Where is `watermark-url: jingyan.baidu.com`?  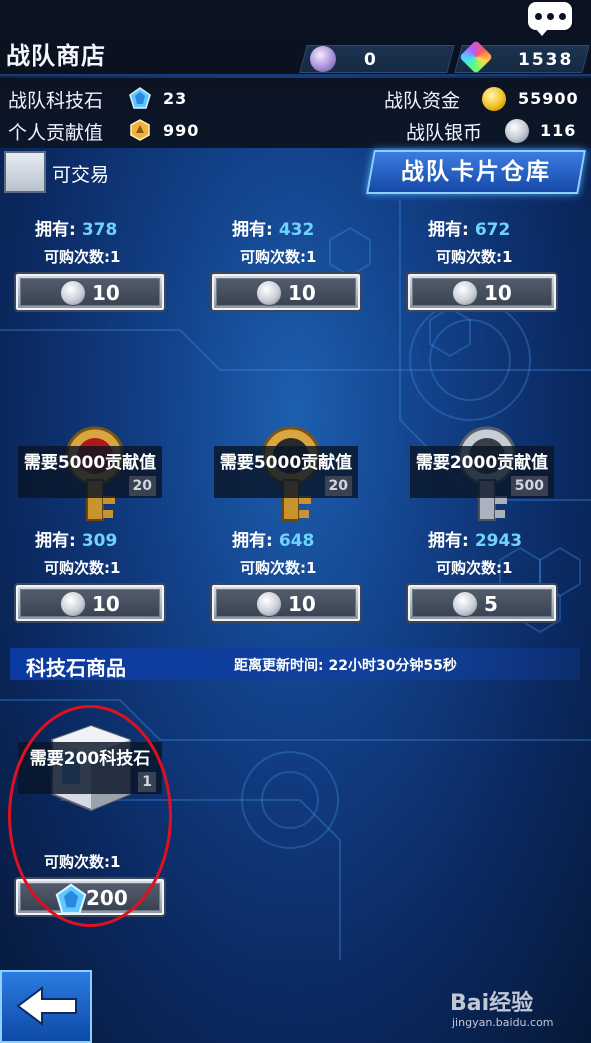 watermark-url: jingyan.baidu.com is located at coordinates (503, 1022).